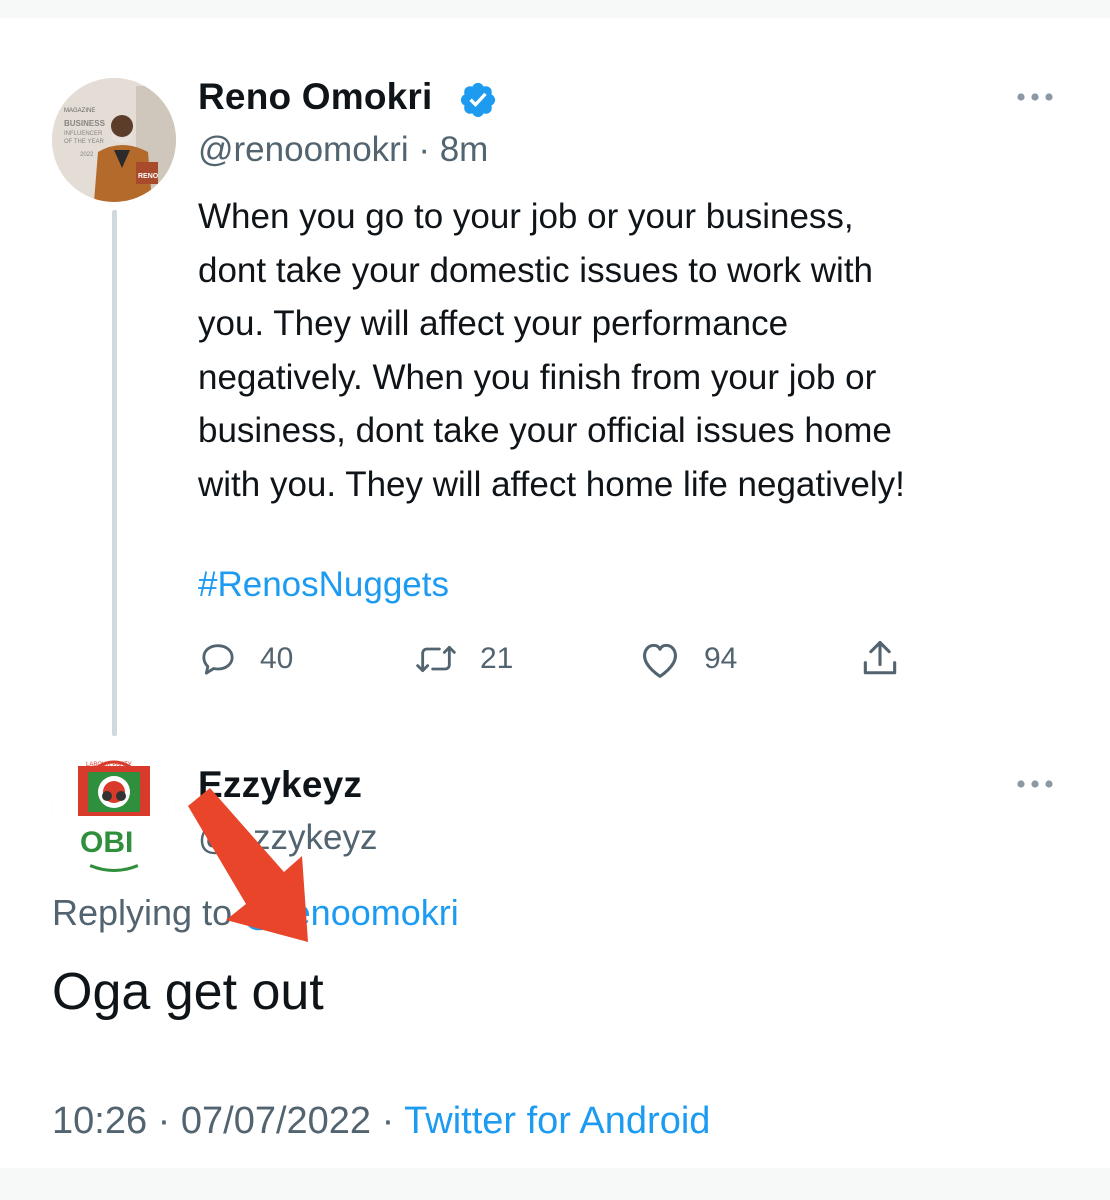 This screenshot has height=1200, width=1110. What do you see at coordinates (79, 111) in the screenshot?
I see `avatar-magazine-line: MAGAZINE` at bounding box center [79, 111].